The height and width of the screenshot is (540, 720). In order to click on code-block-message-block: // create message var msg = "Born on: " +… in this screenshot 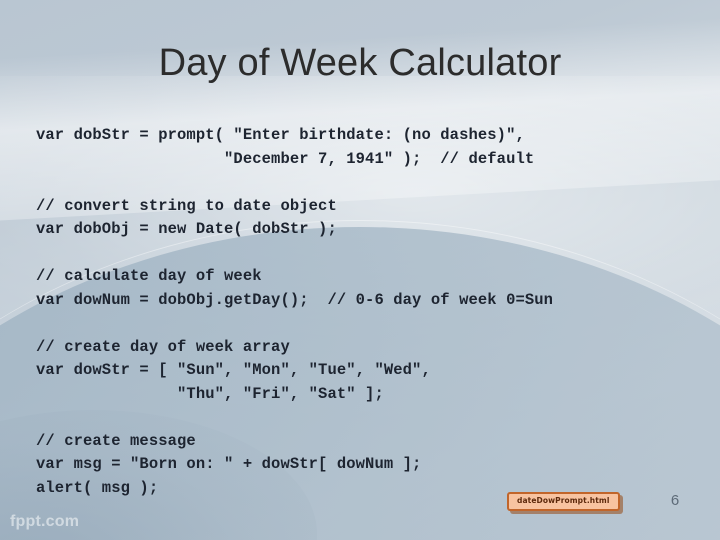, I will do `click(367, 465)`.